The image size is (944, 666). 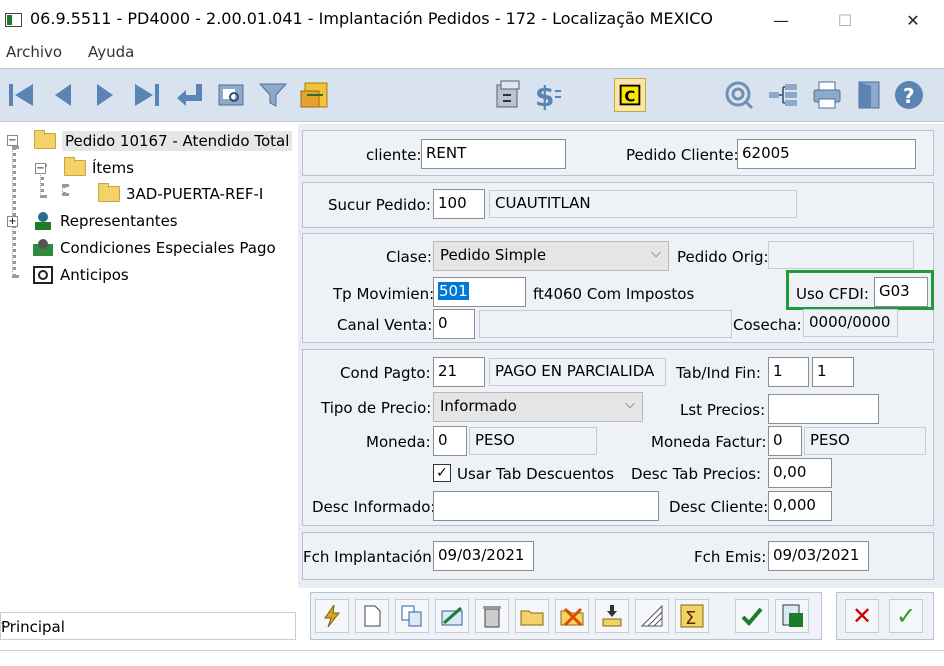 I want to click on sum-icon: Σ, so click(x=692, y=616).